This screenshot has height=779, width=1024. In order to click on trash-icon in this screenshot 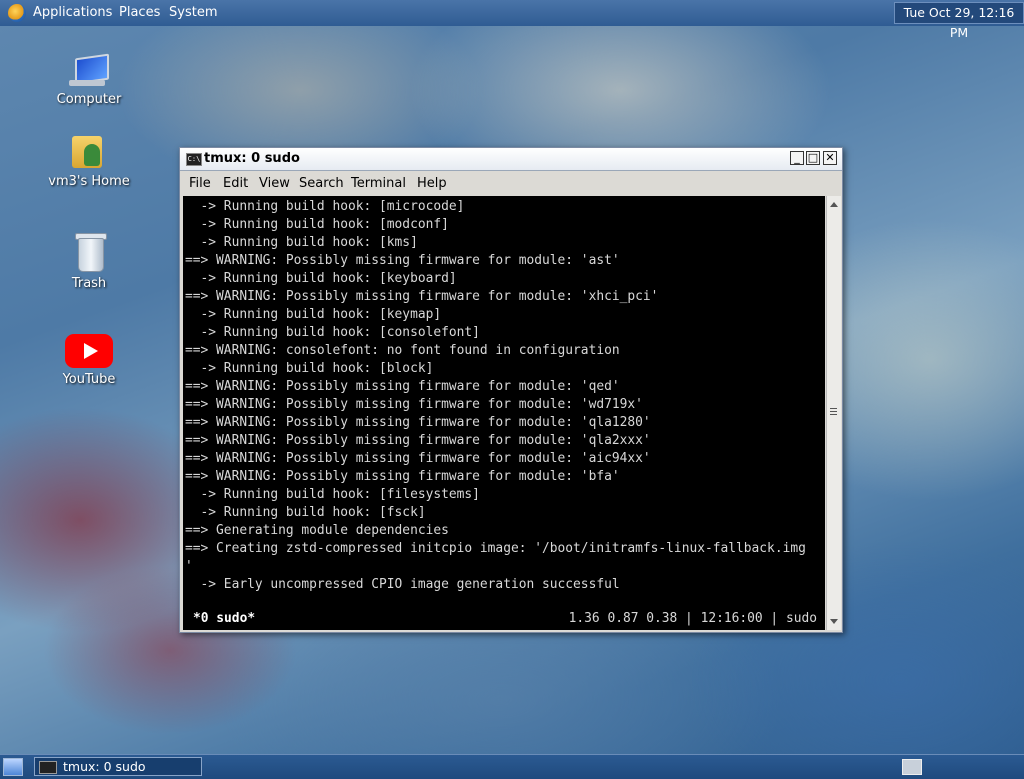, I will do `click(90, 251)`.